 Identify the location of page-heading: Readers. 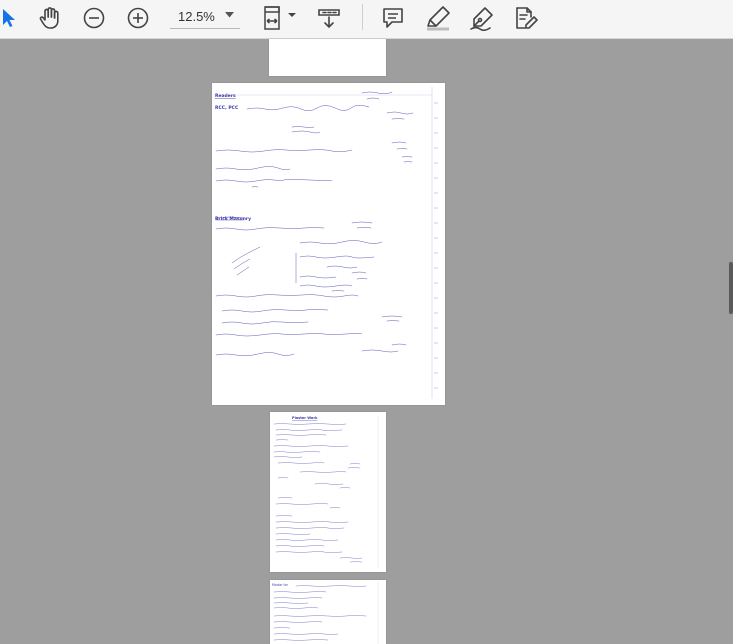
(225, 96).